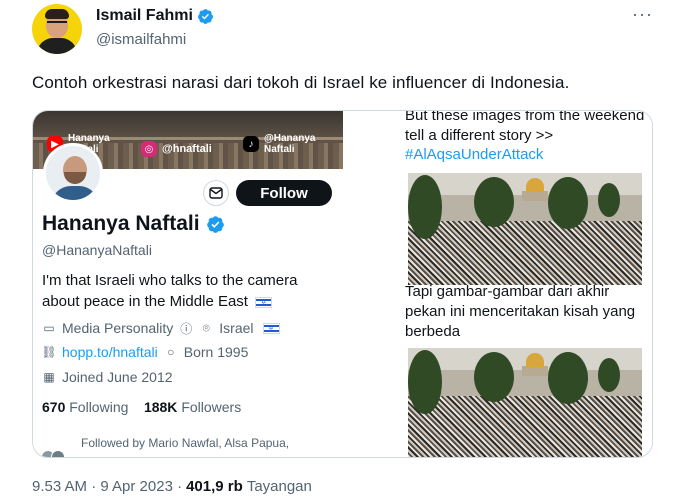  What do you see at coordinates (279, 486) in the screenshot?
I see `views-label: Tayangan` at bounding box center [279, 486].